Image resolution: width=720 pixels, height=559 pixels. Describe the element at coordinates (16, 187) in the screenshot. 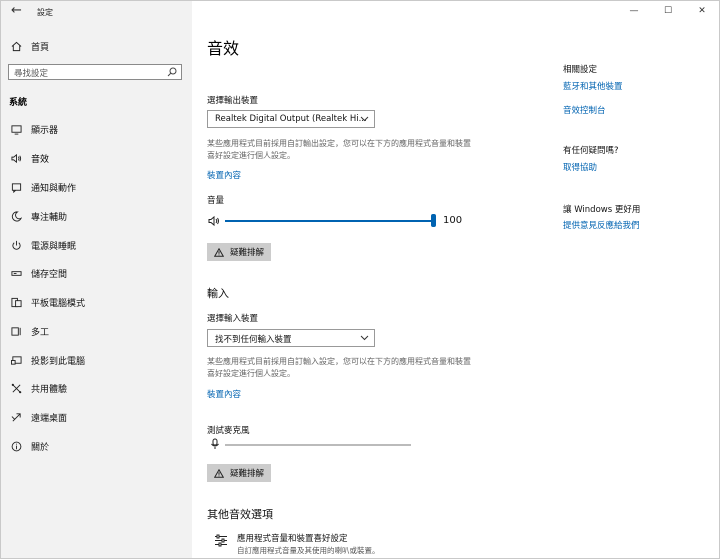

I see `notification-icon` at that location.